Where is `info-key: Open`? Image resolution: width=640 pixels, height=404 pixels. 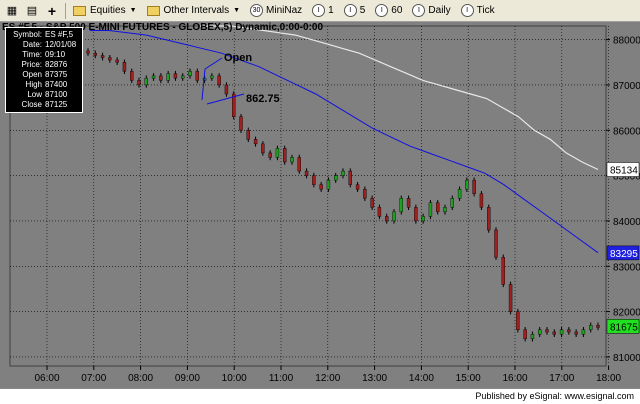 info-key: Open is located at coordinates (32, 74).